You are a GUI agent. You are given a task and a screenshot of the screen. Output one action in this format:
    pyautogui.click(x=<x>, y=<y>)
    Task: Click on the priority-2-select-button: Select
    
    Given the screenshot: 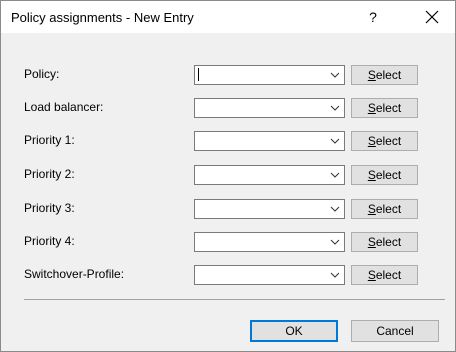 What is the action you would take?
    pyautogui.click(x=384, y=175)
    